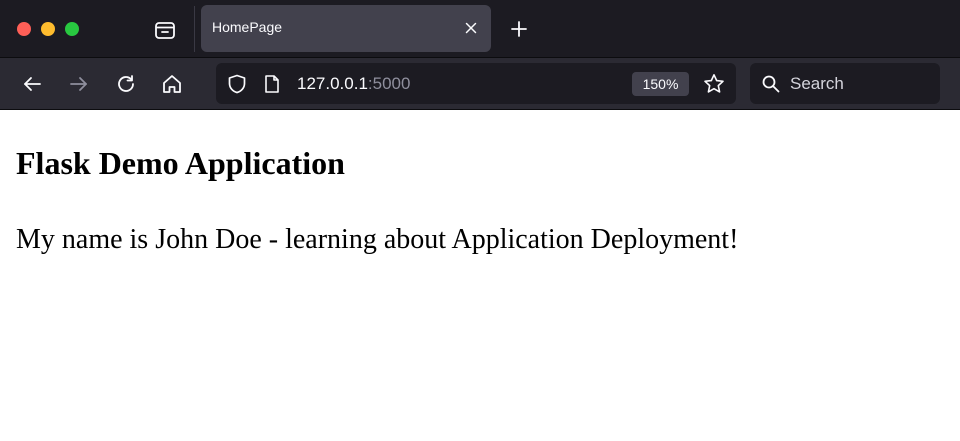 The width and height of the screenshot is (960, 441). I want to click on page-info-icon, so click(272, 84).